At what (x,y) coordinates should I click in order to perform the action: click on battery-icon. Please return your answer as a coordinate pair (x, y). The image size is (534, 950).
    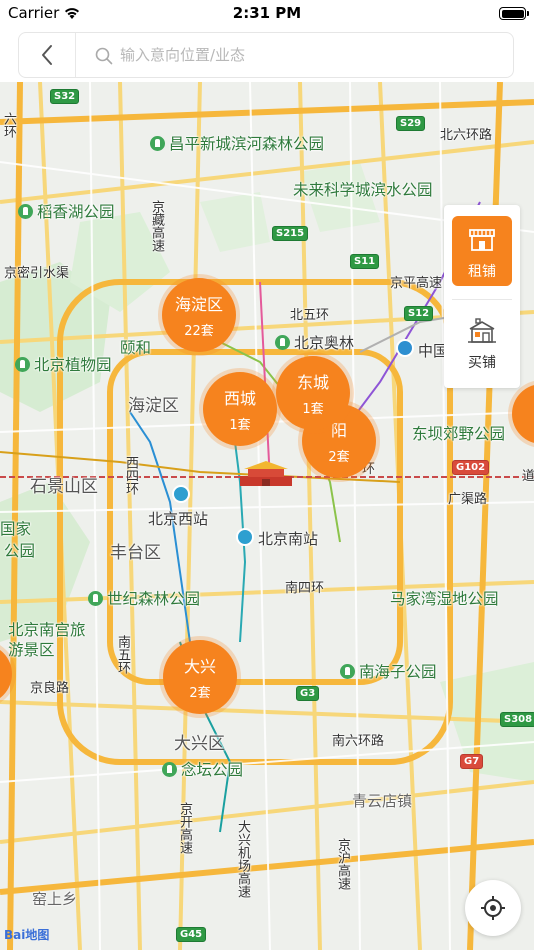
    Looking at the image, I should click on (514, 13).